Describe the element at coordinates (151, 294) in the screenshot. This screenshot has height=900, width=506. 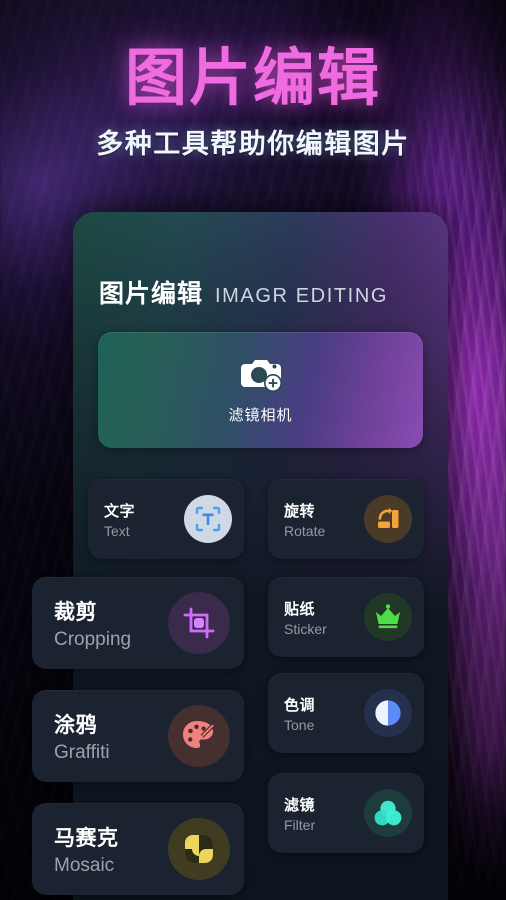
I see `card-title-cn: 图片编辑` at that location.